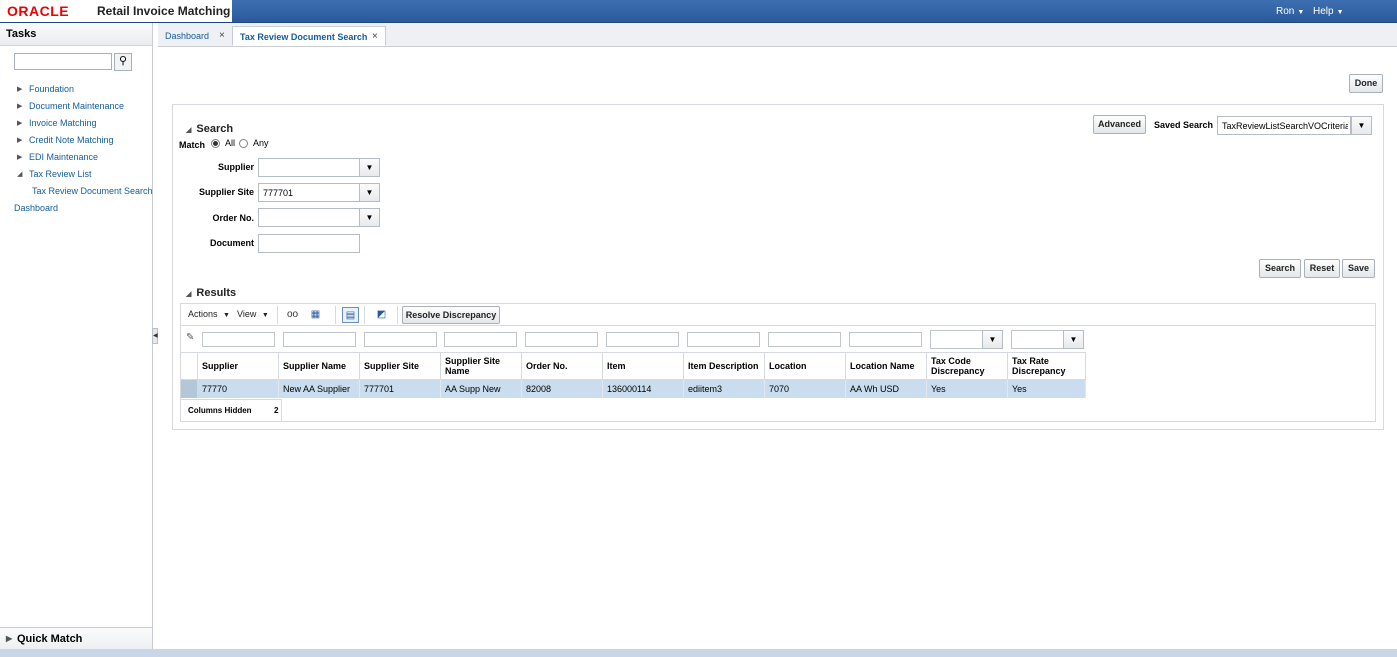  What do you see at coordinates (123, 62) in the screenshot?
I see `search-icon: ⚲` at bounding box center [123, 62].